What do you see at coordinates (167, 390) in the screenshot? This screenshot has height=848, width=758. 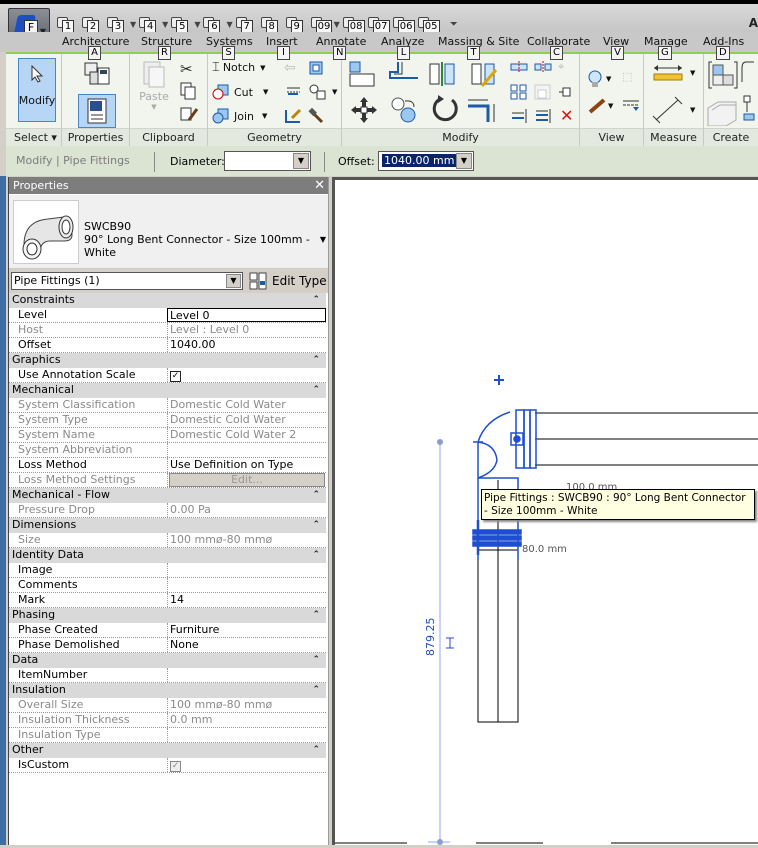 I see `category-mechanical: Mechanical ⌃` at bounding box center [167, 390].